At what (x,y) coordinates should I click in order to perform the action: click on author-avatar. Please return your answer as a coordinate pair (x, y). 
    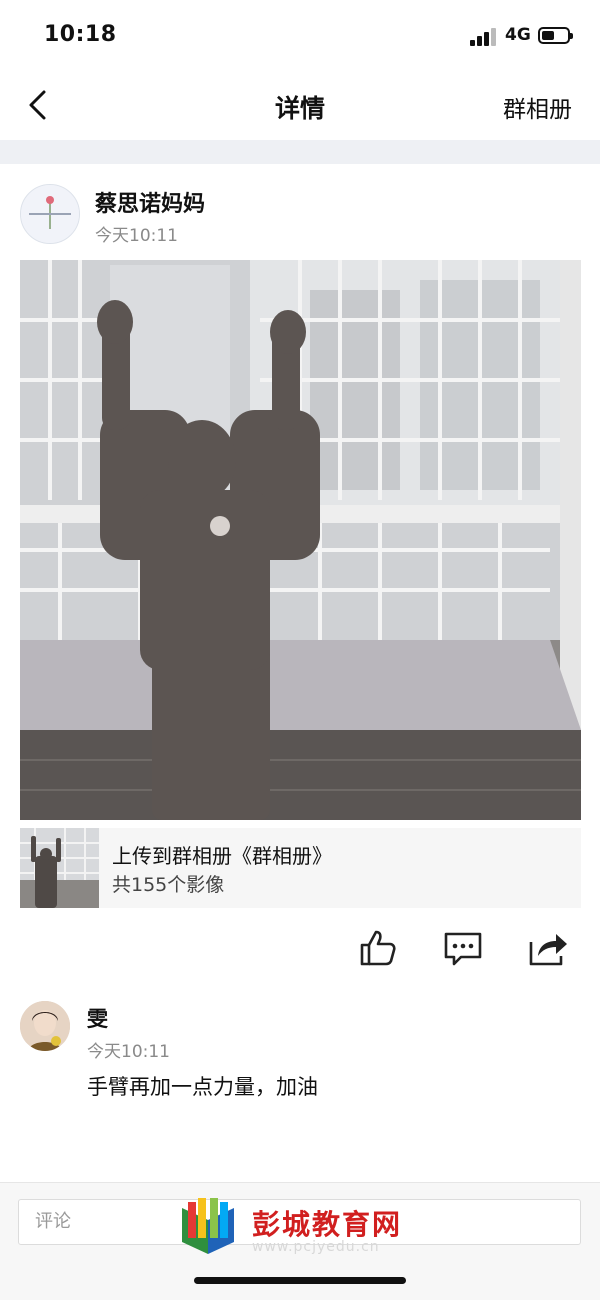
    Looking at the image, I should click on (50, 214).